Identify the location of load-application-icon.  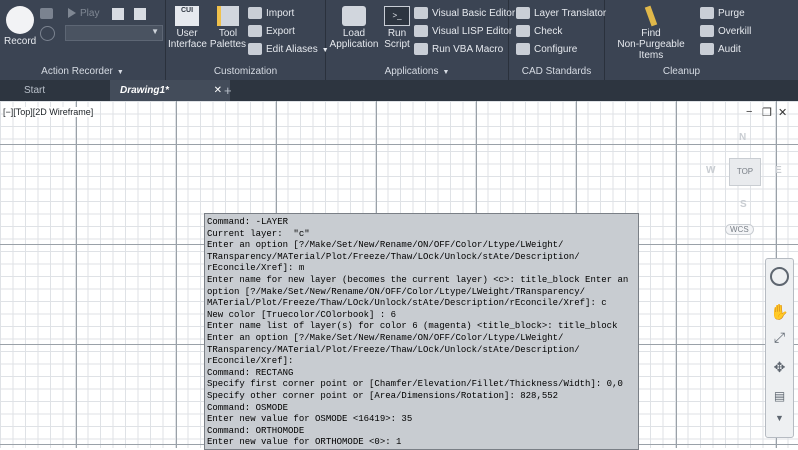
(354, 16).